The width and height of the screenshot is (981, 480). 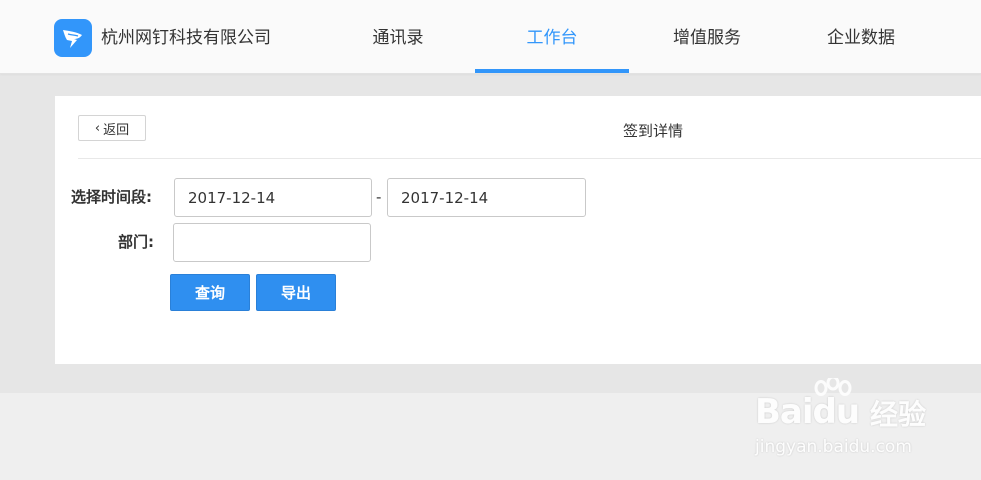 I want to click on back-button: ‹ 返回, so click(x=112, y=128).